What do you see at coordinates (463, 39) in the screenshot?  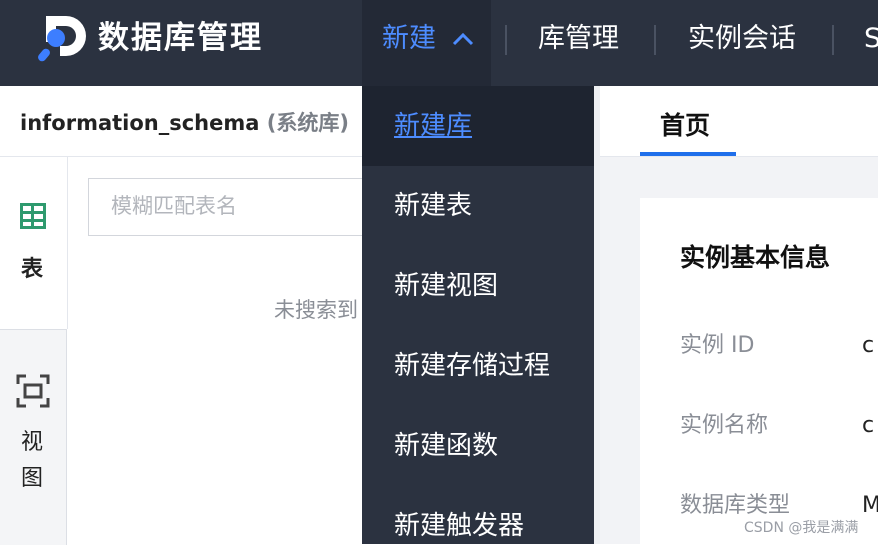 I see `chevron-up-icon` at bounding box center [463, 39].